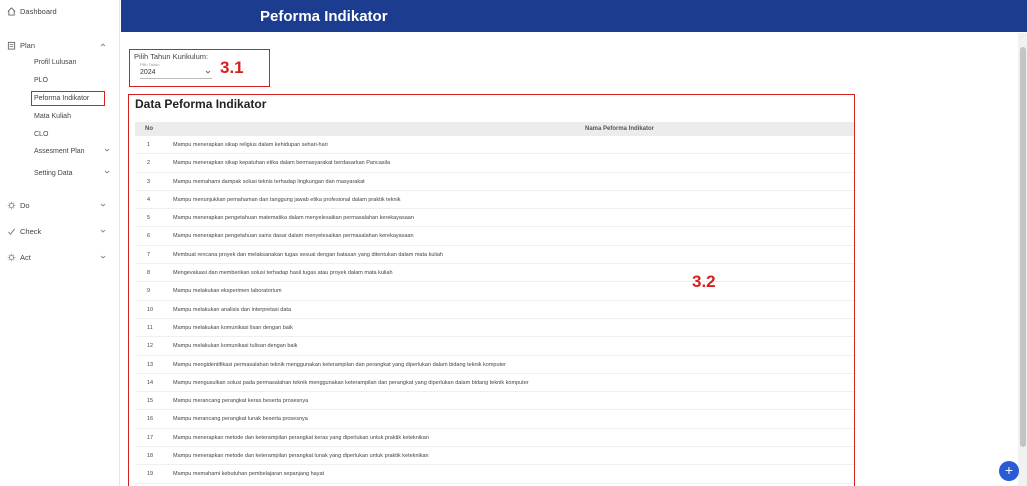 The width and height of the screenshot is (1027, 486). Describe the element at coordinates (149, 218) in the screenshot. I see `row-number: 5` at that location.